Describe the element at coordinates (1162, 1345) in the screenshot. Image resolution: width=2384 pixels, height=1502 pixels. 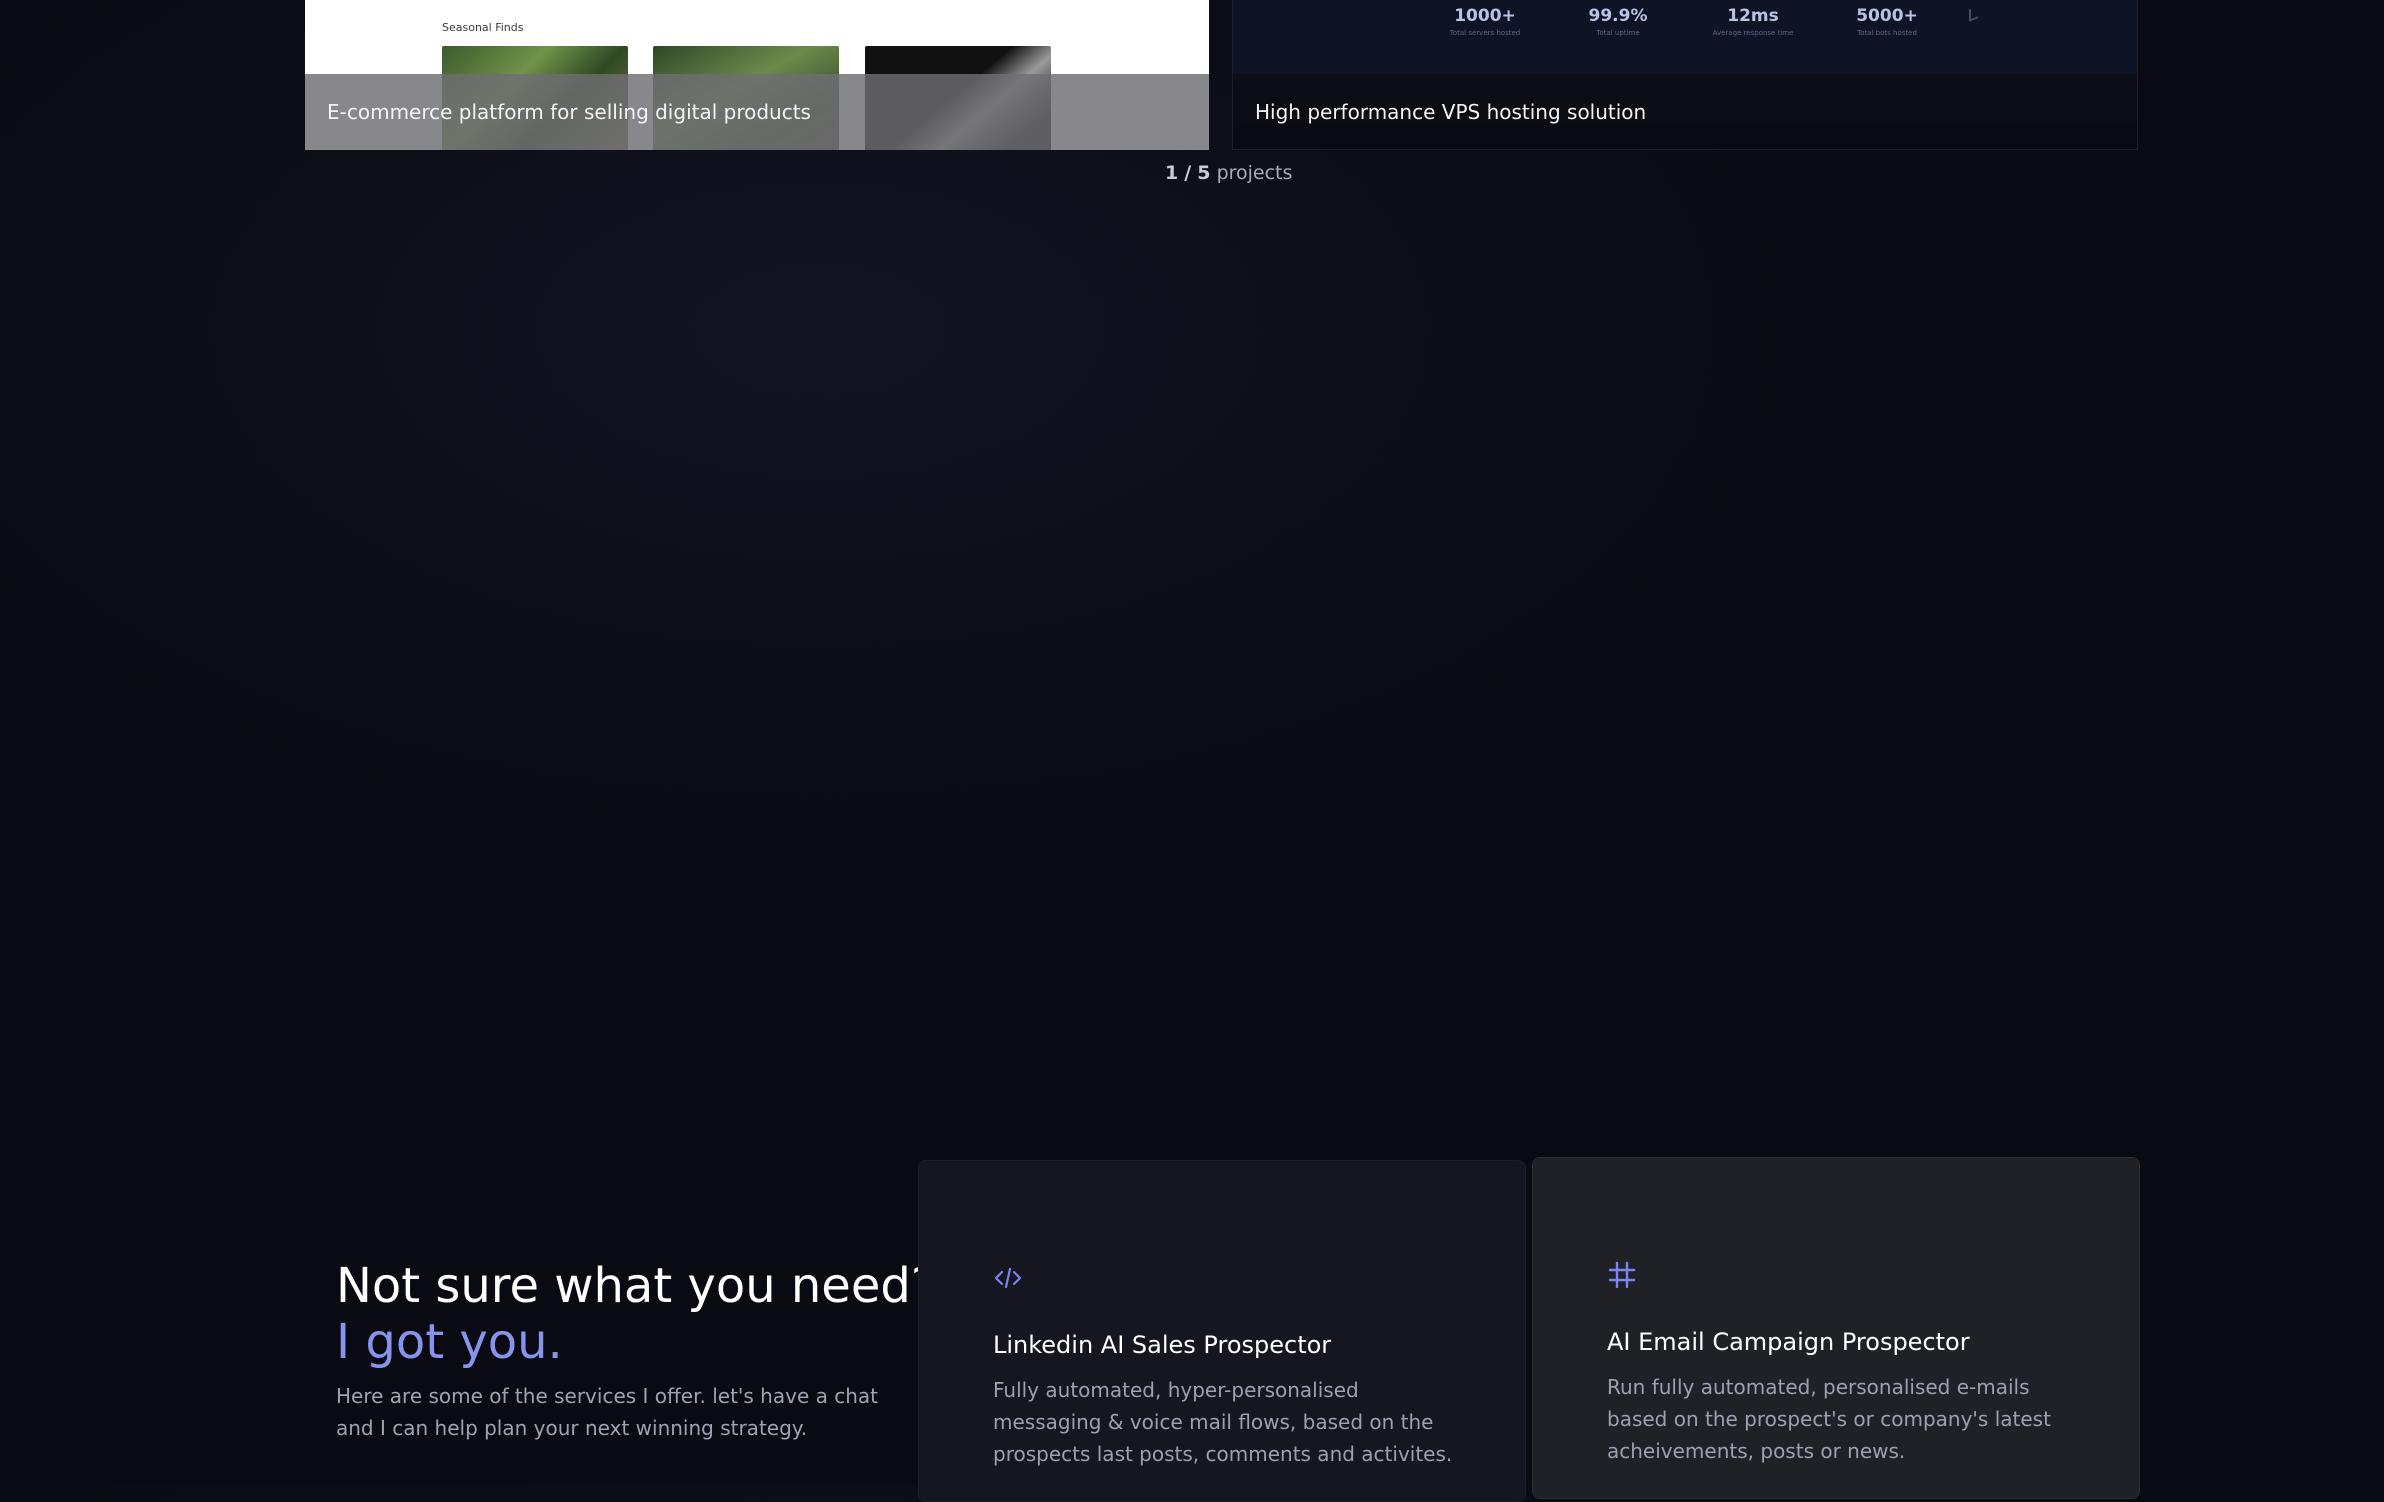
I see `service-title: Linkedin AI Sales Prospector` at that location.